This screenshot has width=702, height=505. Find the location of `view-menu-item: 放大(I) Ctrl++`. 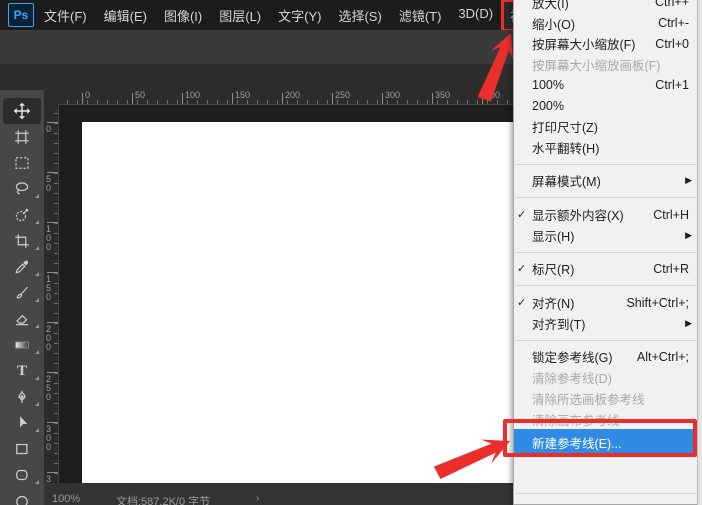

view-menu-item: 放大(I) Ctrl++ is located at coordinates (605, 6).